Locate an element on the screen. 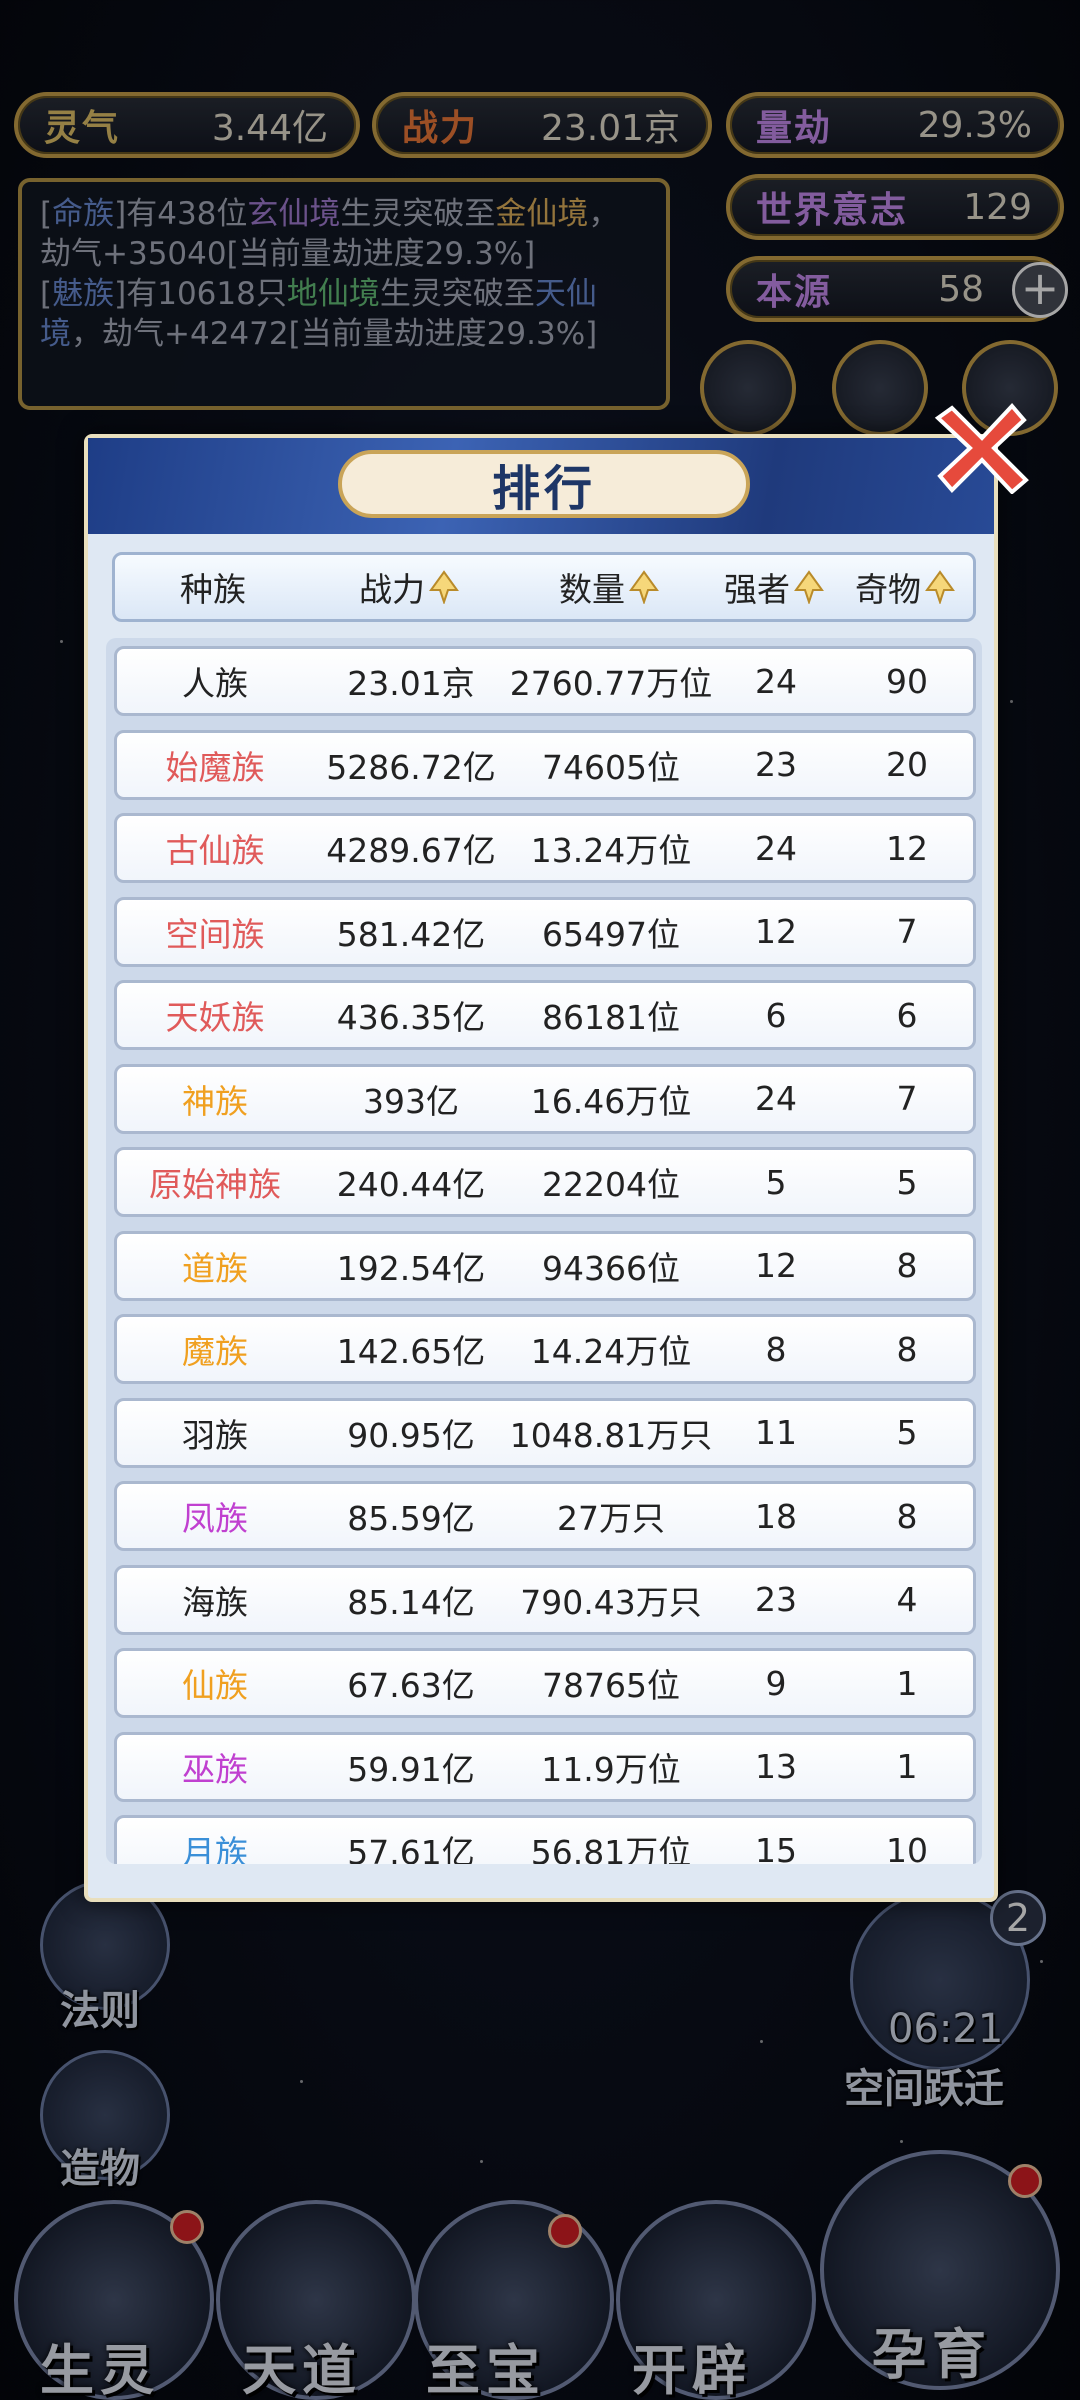 Image resolution: width=1080 pixels, height=2400 pixels. column-header: 种族 战力 数量 强者 奇物 is located at coordinates (544, 587).